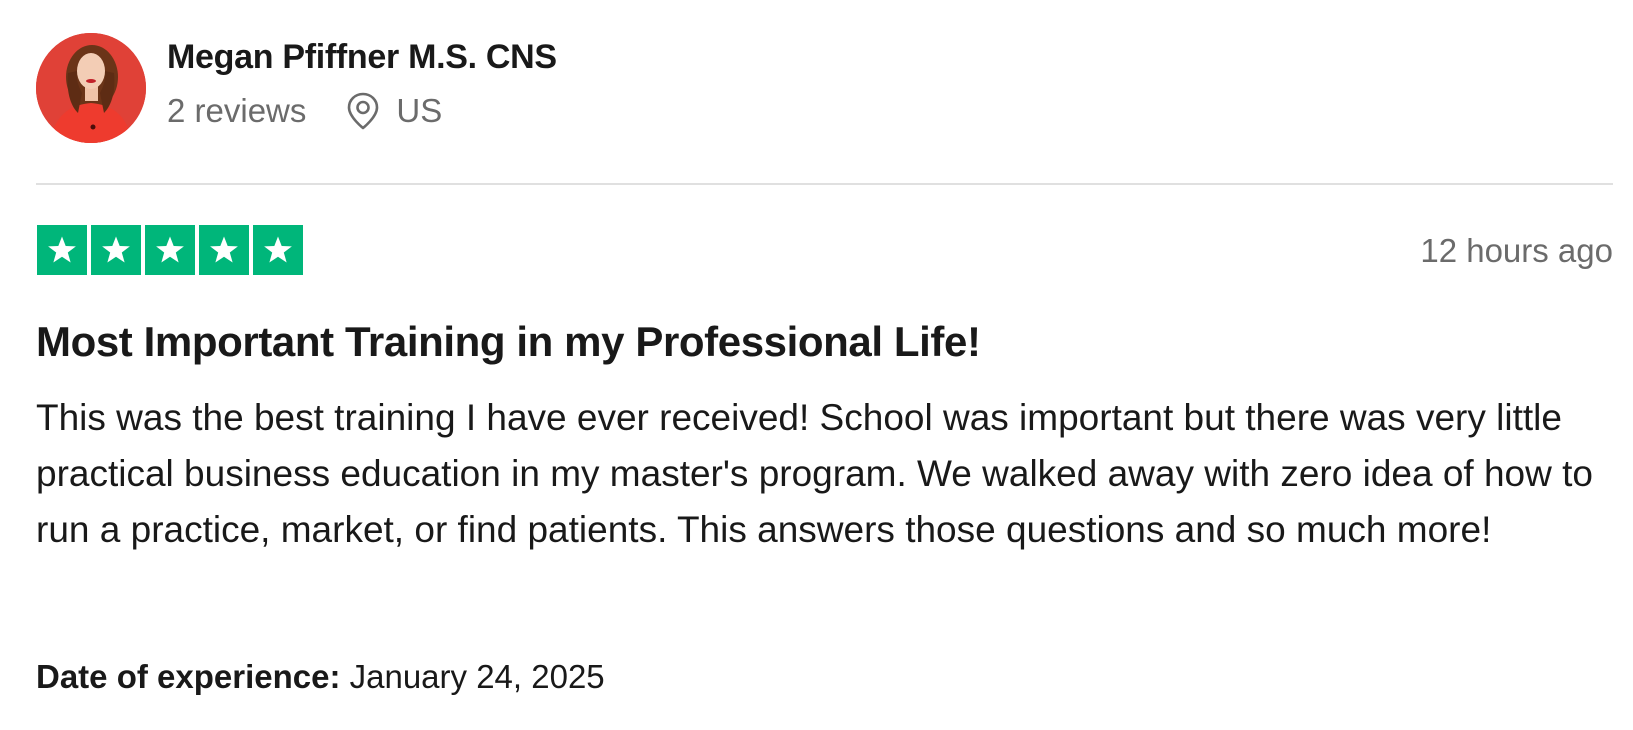  I want to click on avatar, so click(91, 88).